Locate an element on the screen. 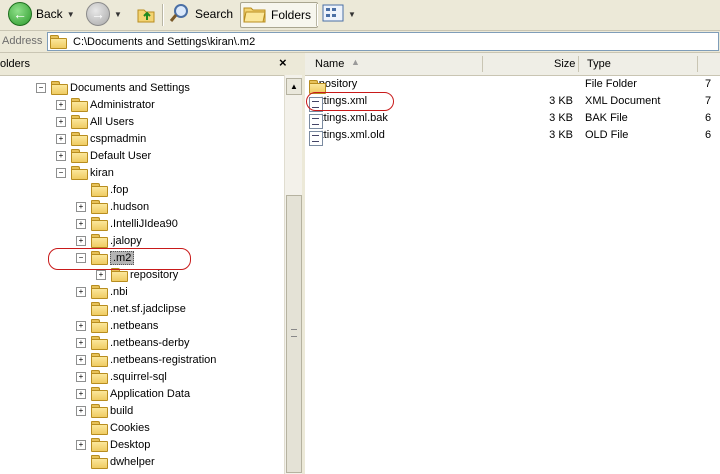  tree-item: + .hudson is located at coordinates (113, 206).